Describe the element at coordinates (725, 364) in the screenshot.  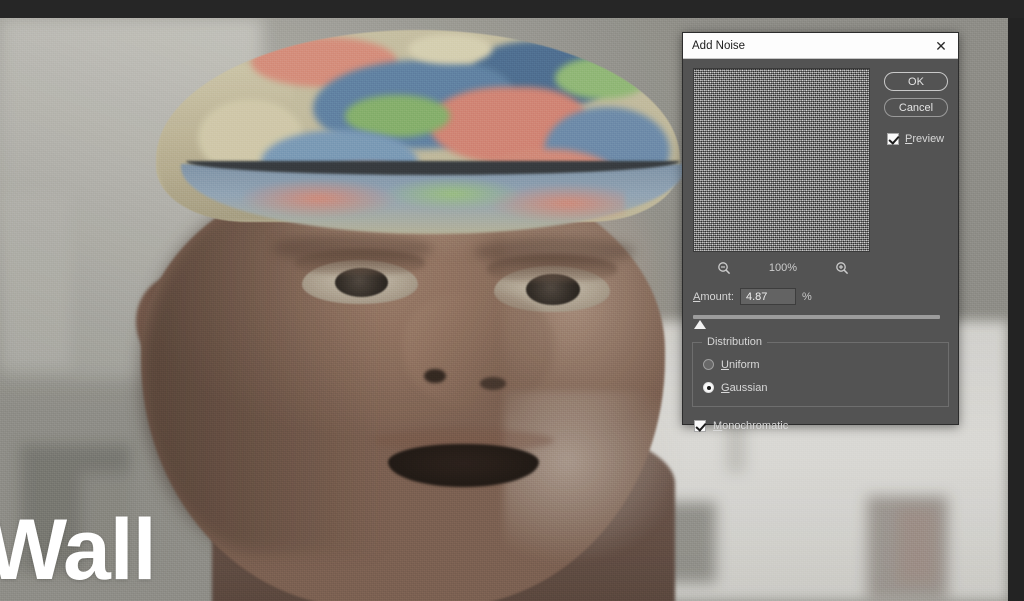
I see `accel-letter: U` at that location.